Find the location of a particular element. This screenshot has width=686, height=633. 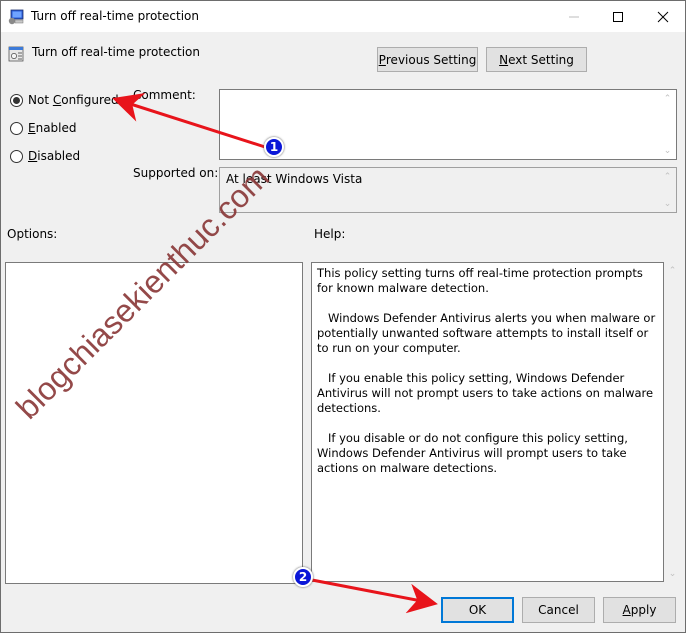

radio-disabled-circle is located at coordinates (16, 156).